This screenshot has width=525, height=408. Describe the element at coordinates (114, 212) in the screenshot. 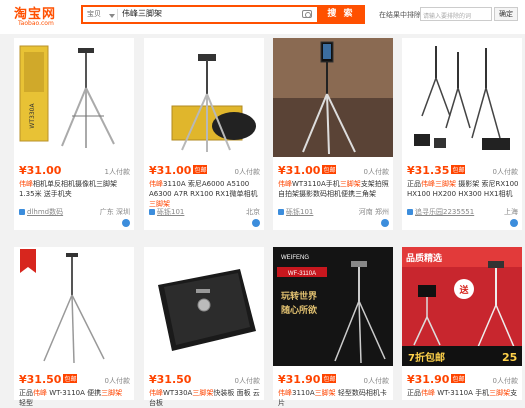

I see `location: 广东 深圳` at that location.